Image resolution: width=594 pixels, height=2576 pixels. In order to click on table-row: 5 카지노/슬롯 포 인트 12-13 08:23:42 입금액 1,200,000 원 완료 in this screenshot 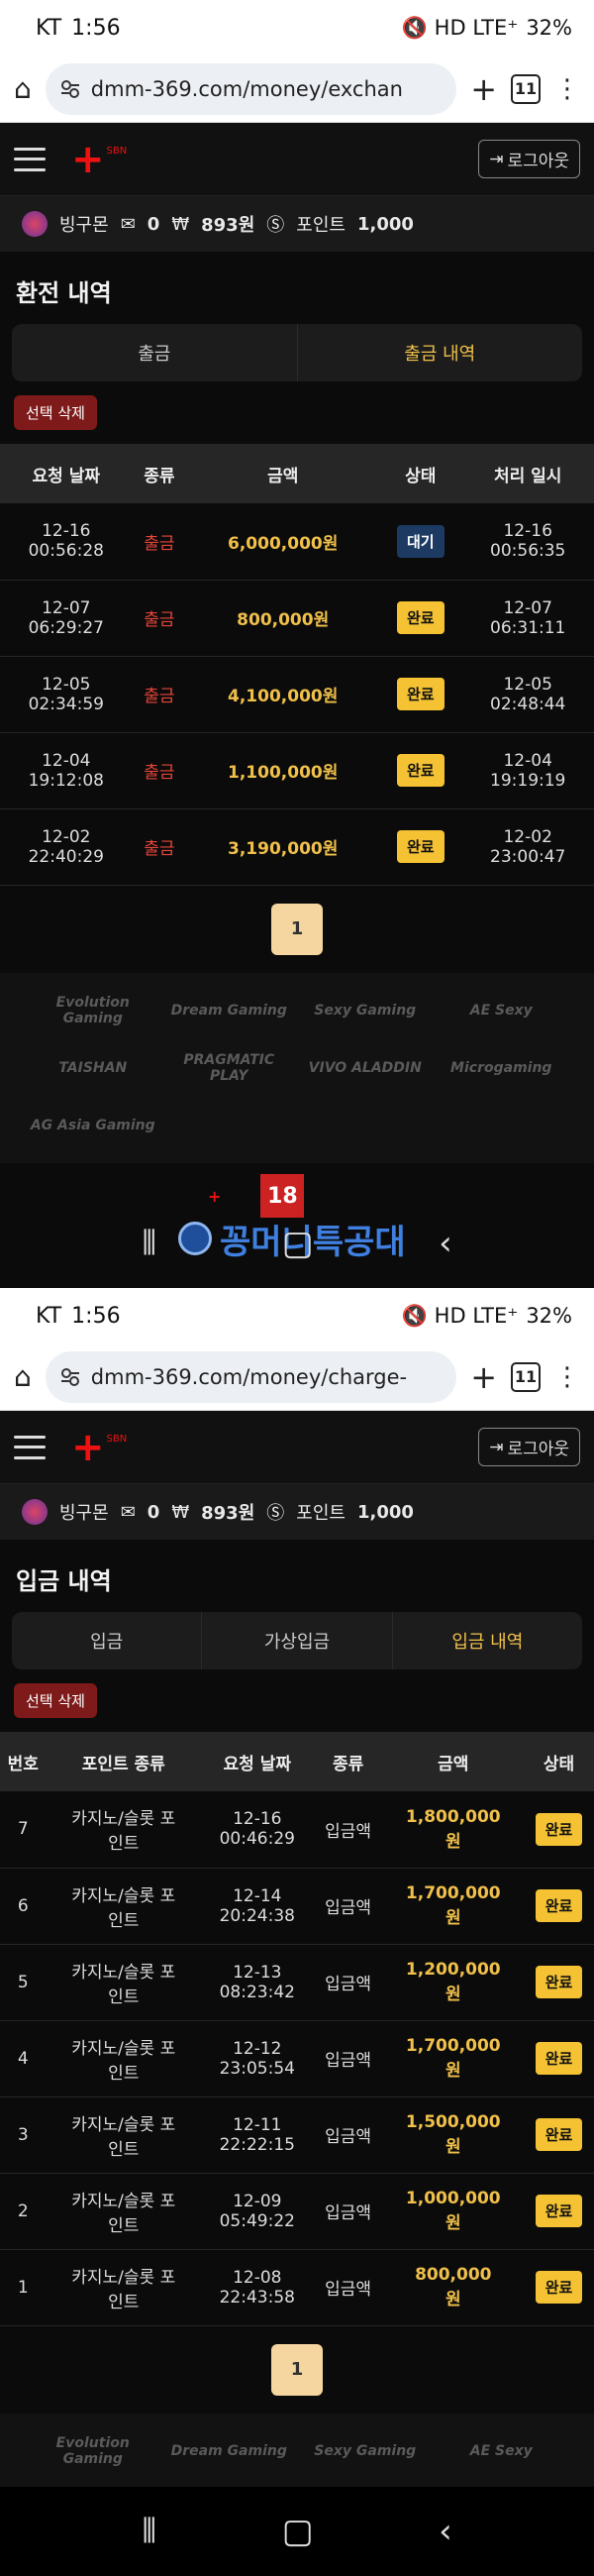, I will do `click(297, 1983)`.